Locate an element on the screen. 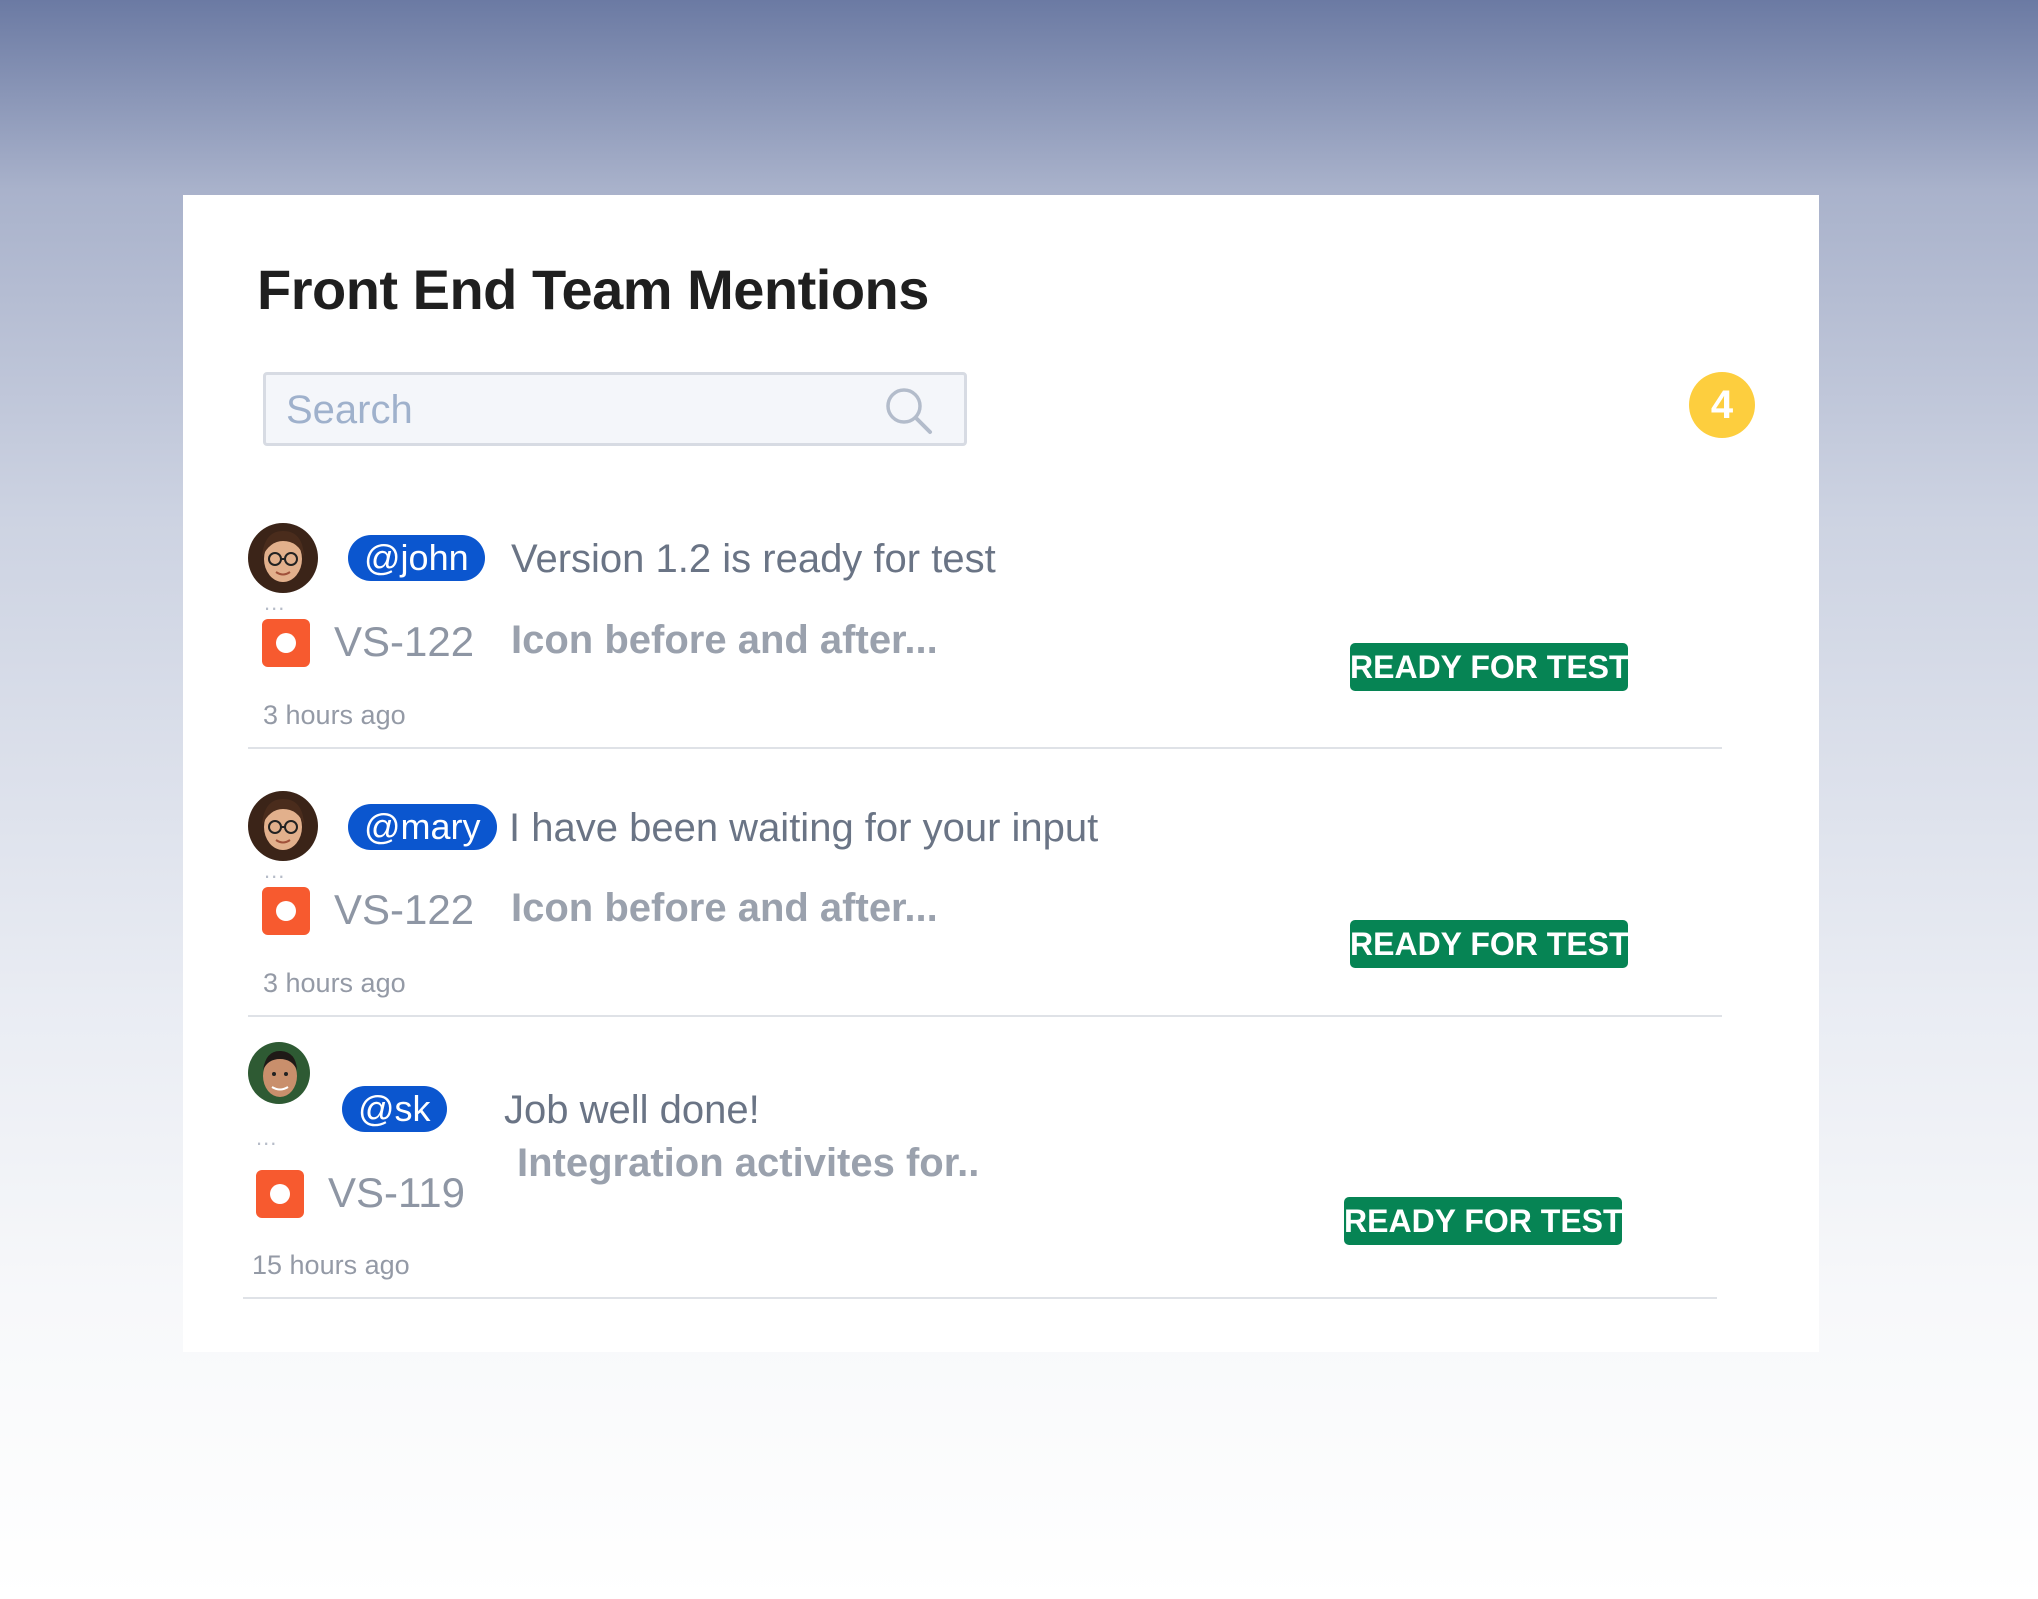 Image resolution: width=2038 pixels, height=1599 pixels. search-box is located at coordinates (615, 409).